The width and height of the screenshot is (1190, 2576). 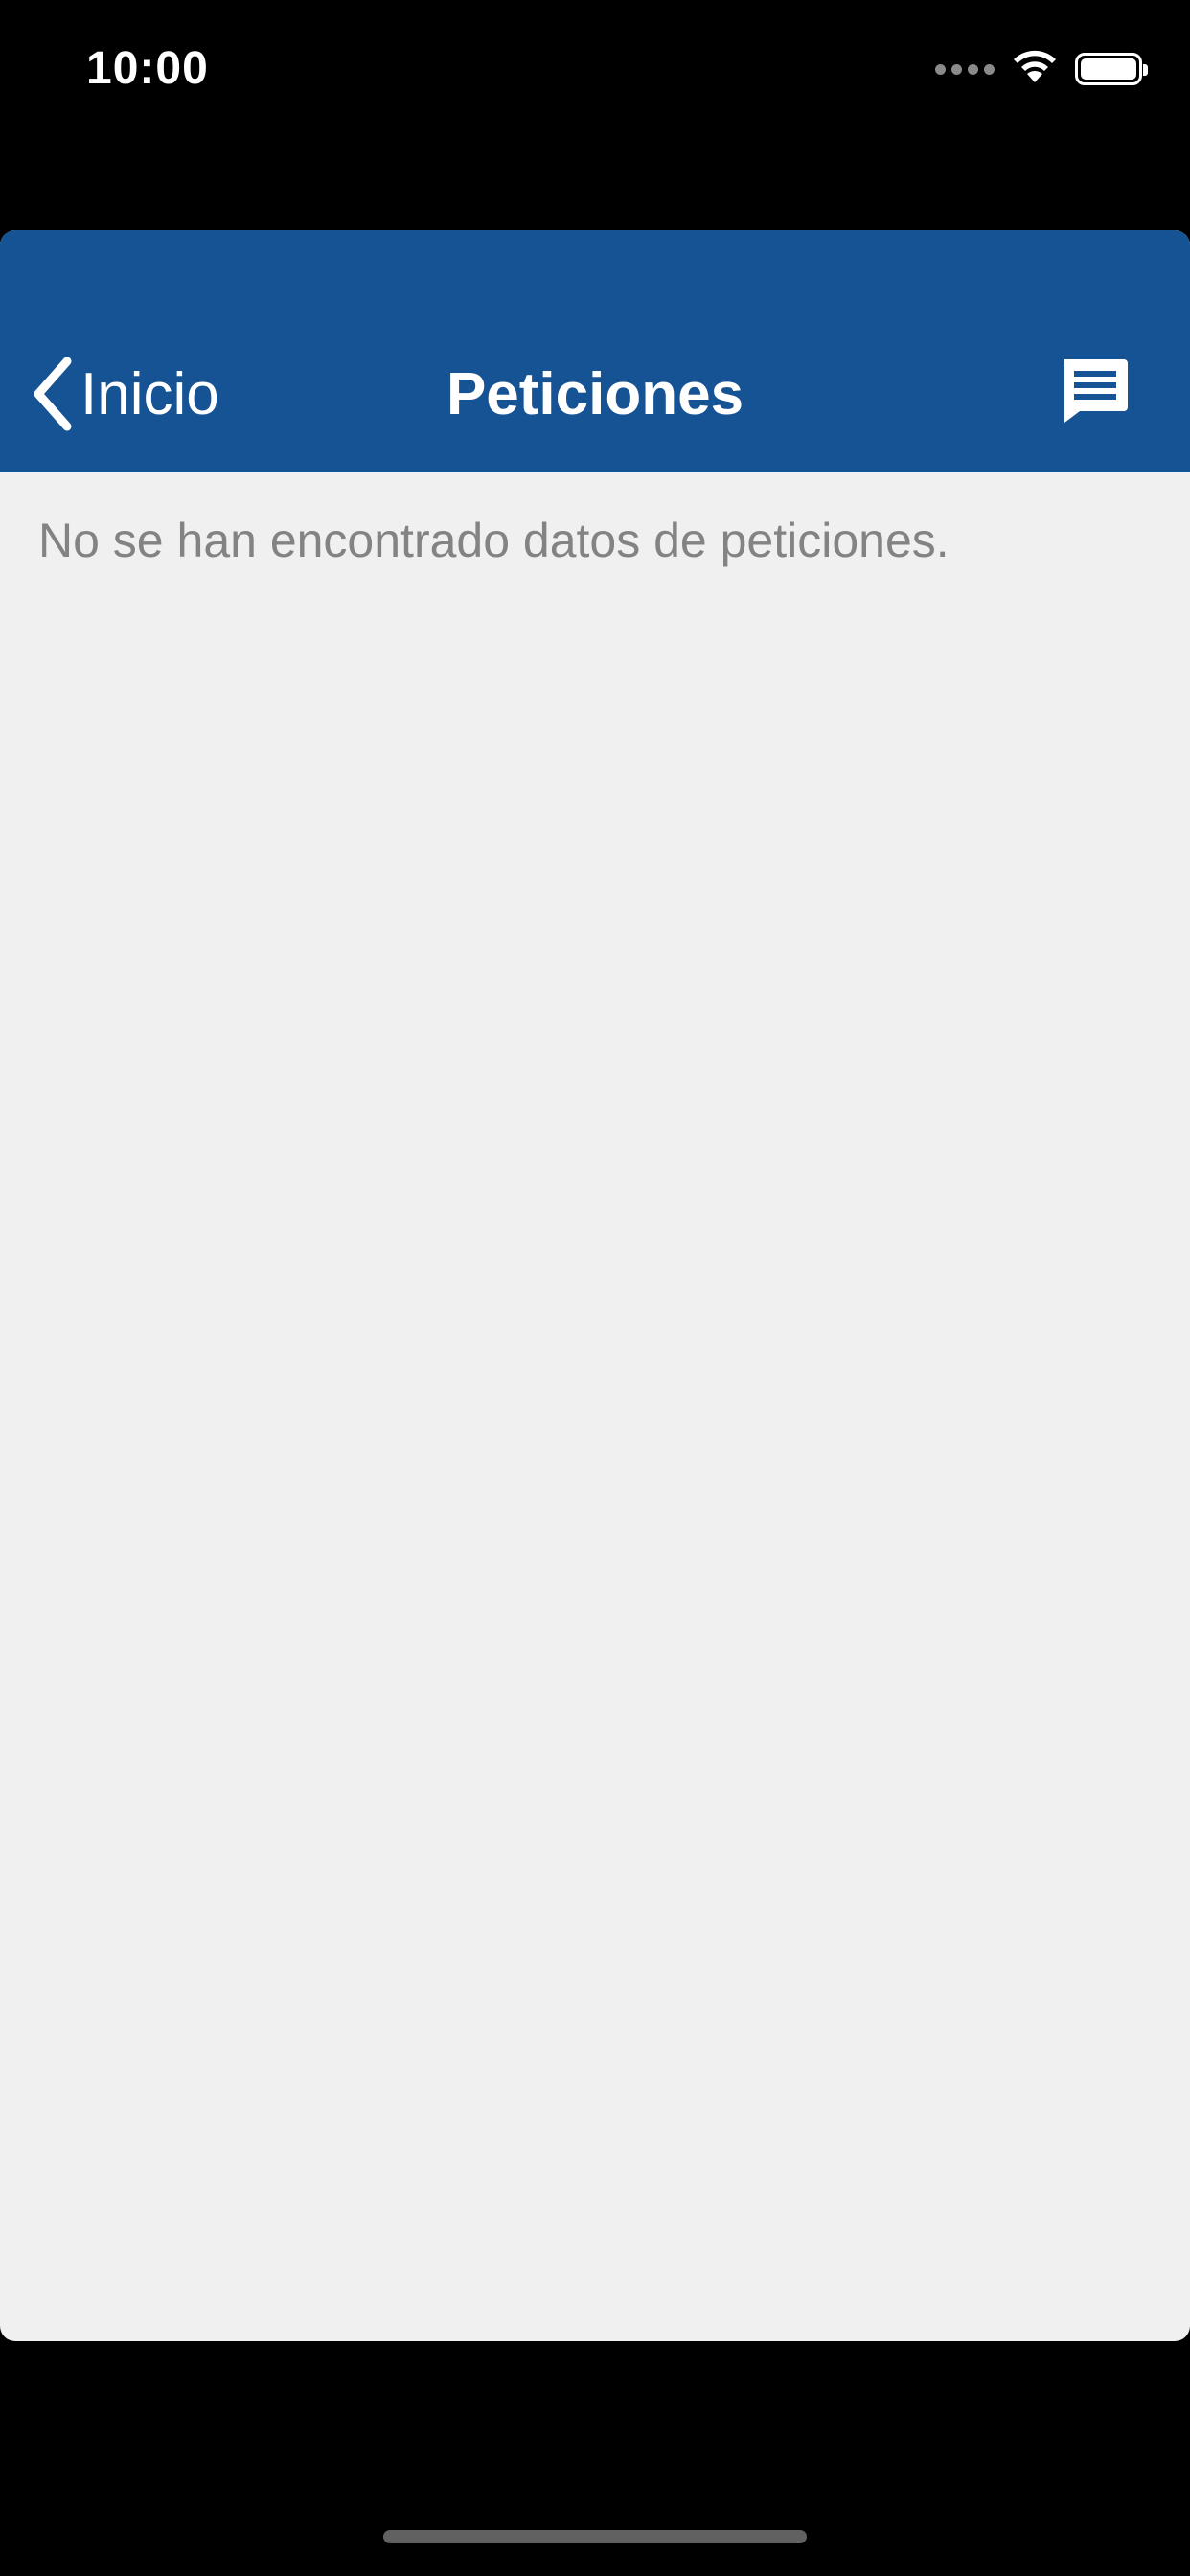 What do you see at coordinates (965, 69) in the screenshot?
I see `cellular-signal-icon` at bounding box center [965, 69].